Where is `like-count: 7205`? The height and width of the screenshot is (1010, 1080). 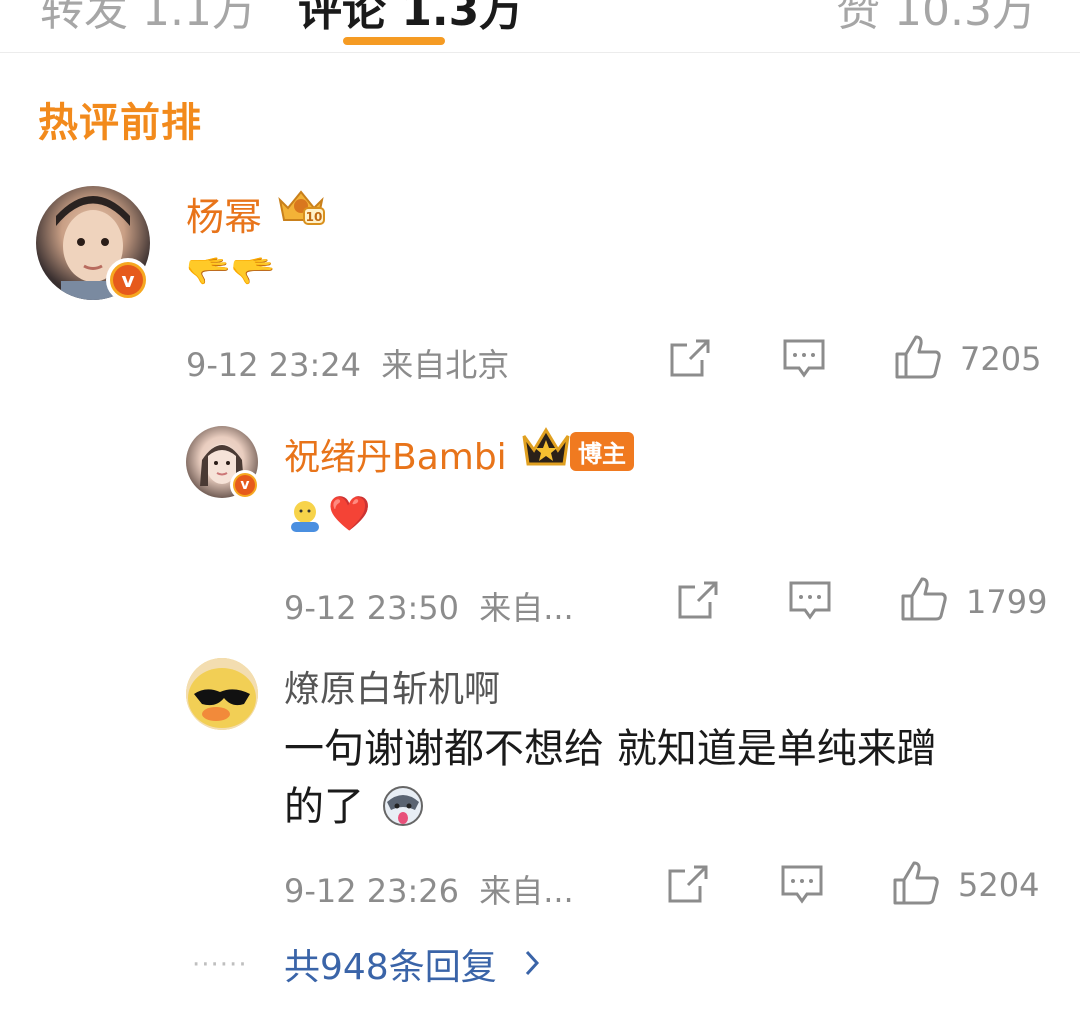
like-count: 7205 is located at coordinates (1001, 359).